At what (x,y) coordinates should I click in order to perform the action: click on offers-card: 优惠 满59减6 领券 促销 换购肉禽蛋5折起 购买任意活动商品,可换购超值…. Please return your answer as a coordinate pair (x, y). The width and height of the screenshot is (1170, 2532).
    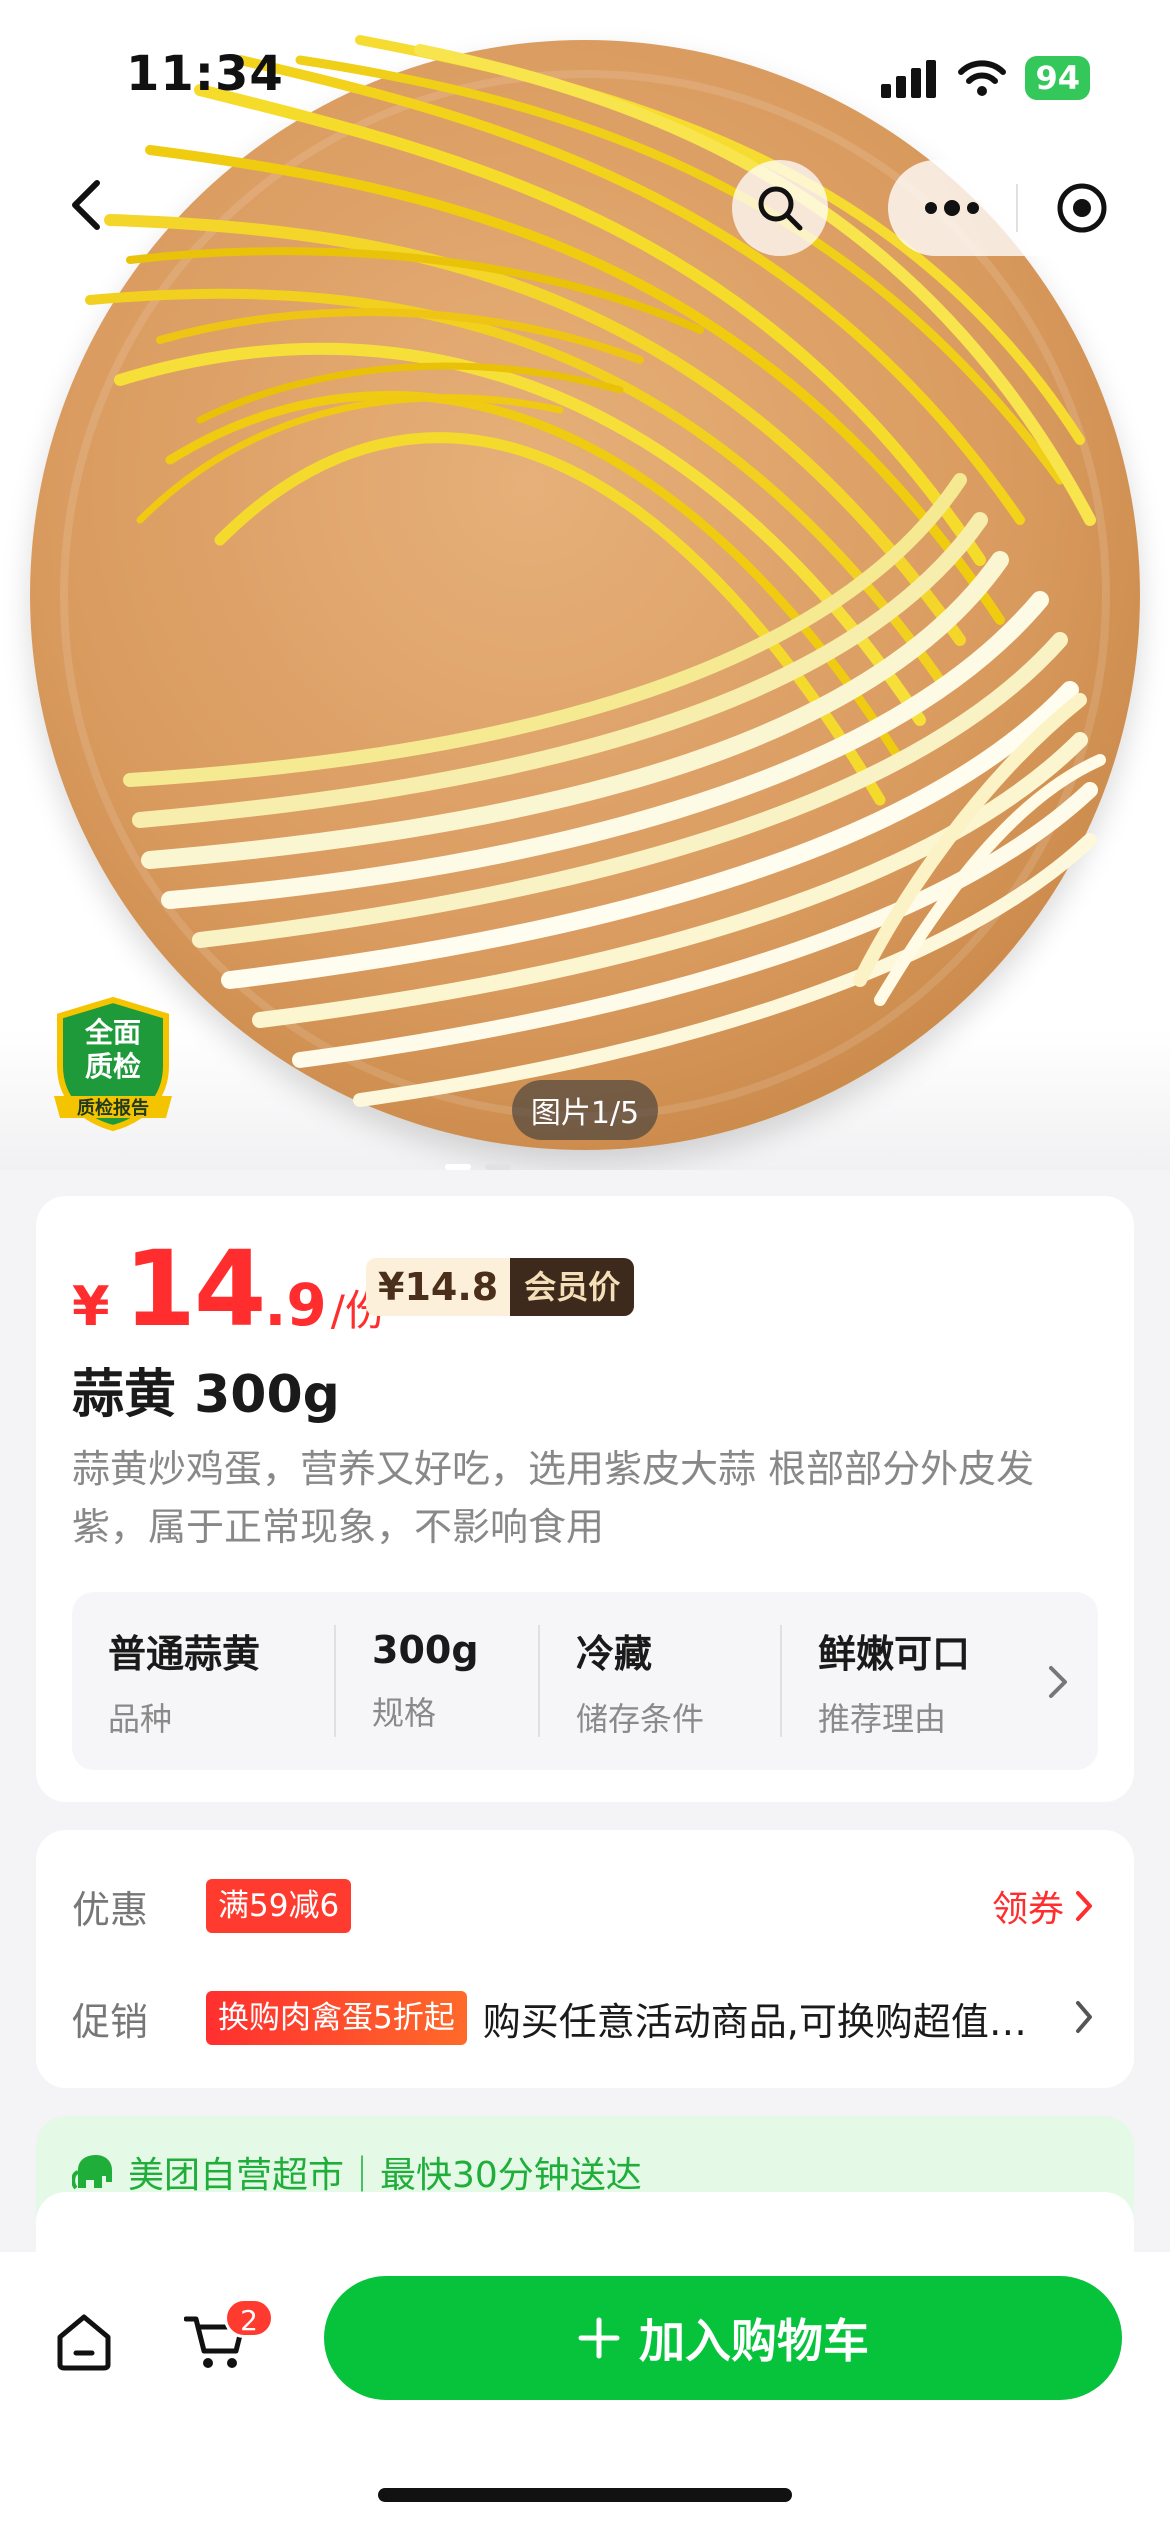
    Looking at the image, I should click on (585, 1959).